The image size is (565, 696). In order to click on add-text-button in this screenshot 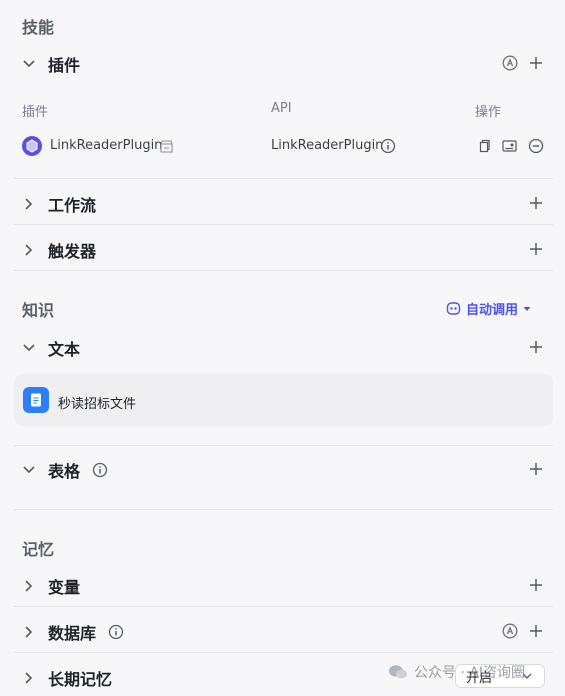, I will do `click(536, 347)`.